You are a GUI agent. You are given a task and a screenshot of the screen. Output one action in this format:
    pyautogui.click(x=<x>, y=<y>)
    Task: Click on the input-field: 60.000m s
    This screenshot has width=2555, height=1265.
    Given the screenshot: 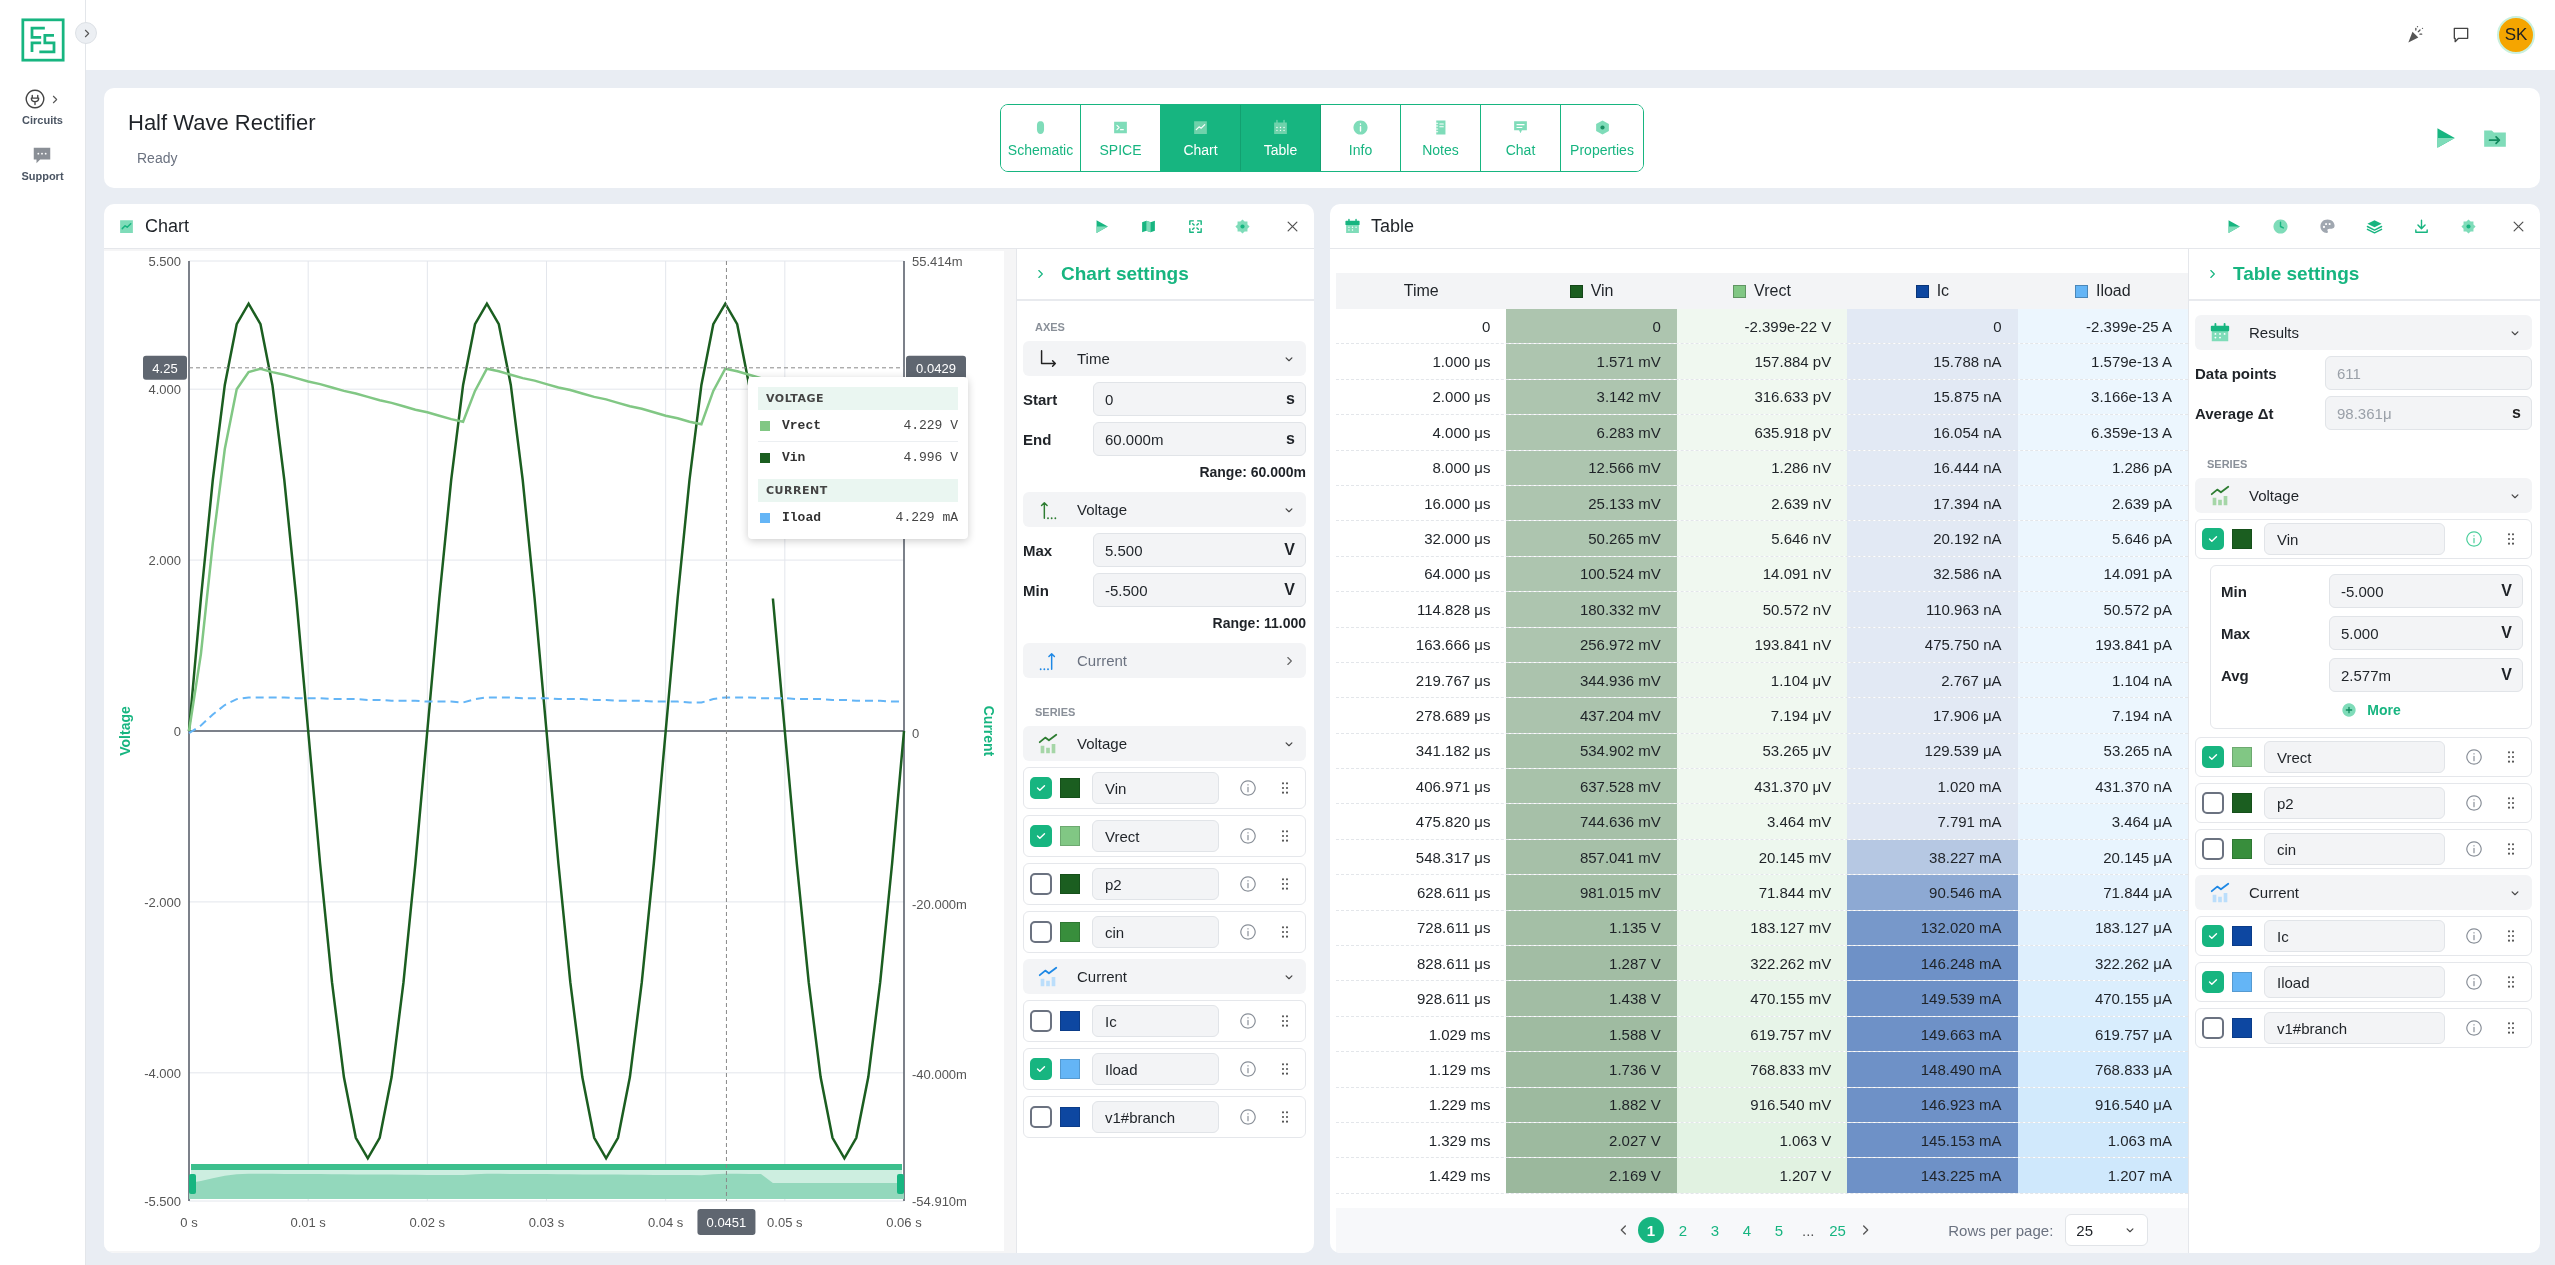 What is the action you would take?
    pyautogui.click(x=1199, y=439)
    